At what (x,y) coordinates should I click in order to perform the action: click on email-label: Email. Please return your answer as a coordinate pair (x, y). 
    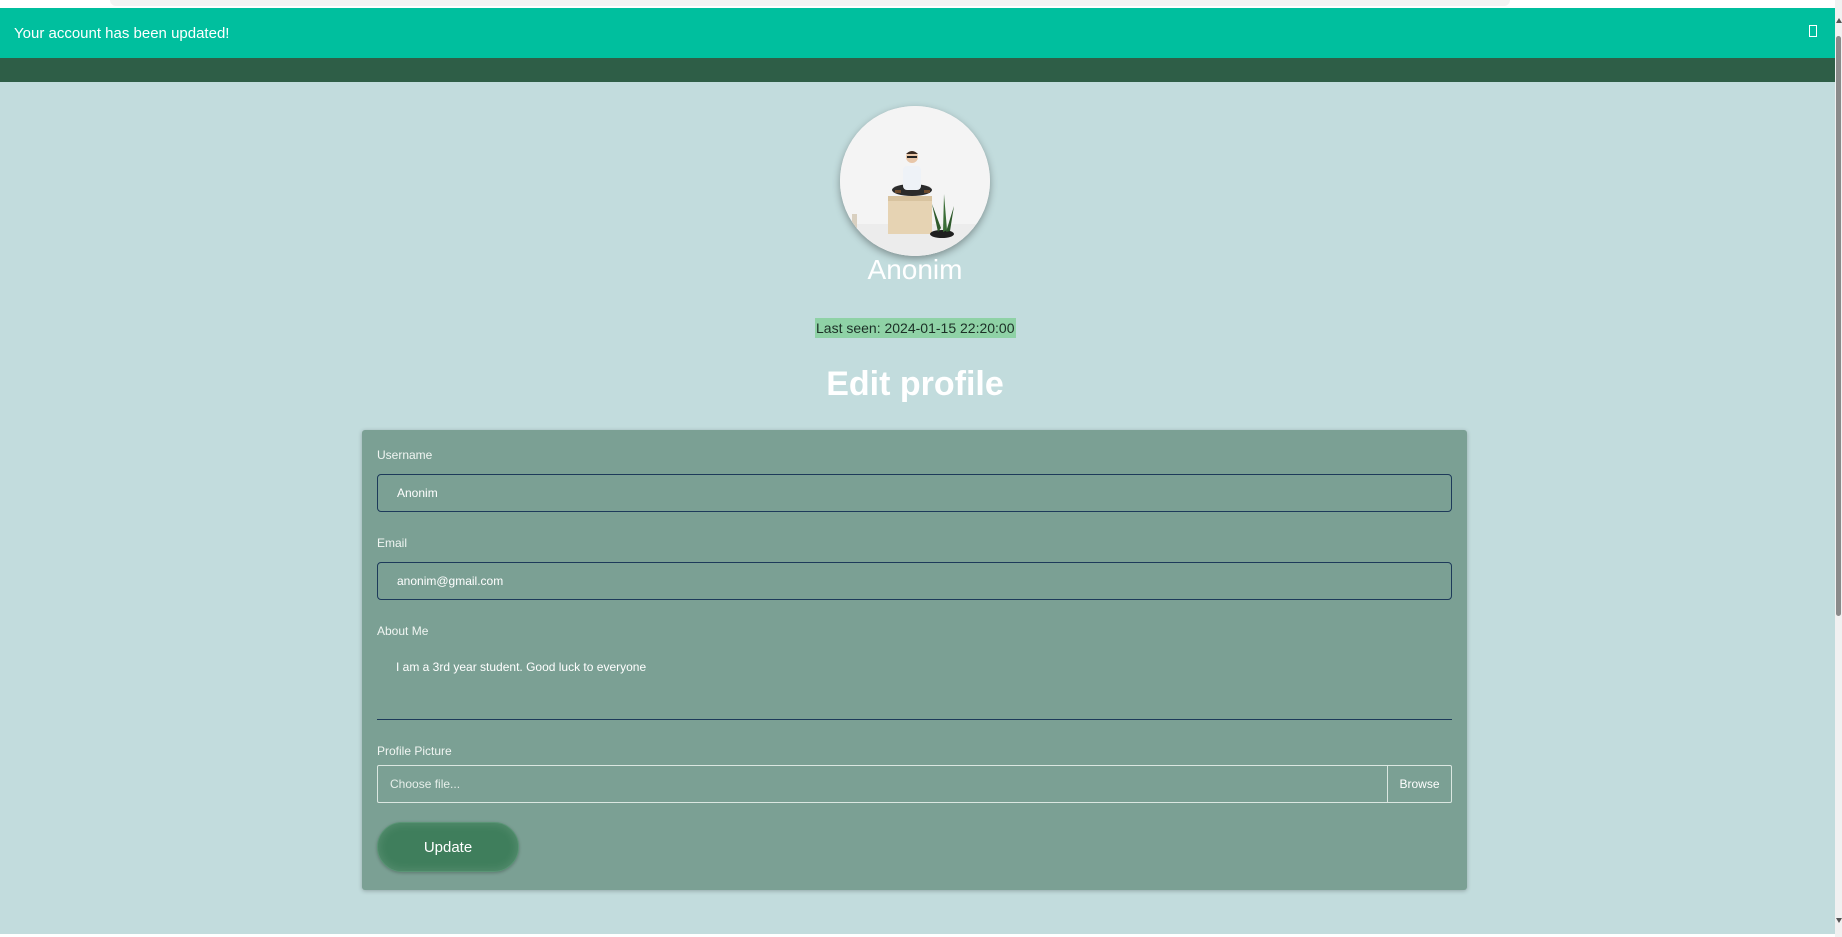
    Looking at the image, I should click on (392, 543).